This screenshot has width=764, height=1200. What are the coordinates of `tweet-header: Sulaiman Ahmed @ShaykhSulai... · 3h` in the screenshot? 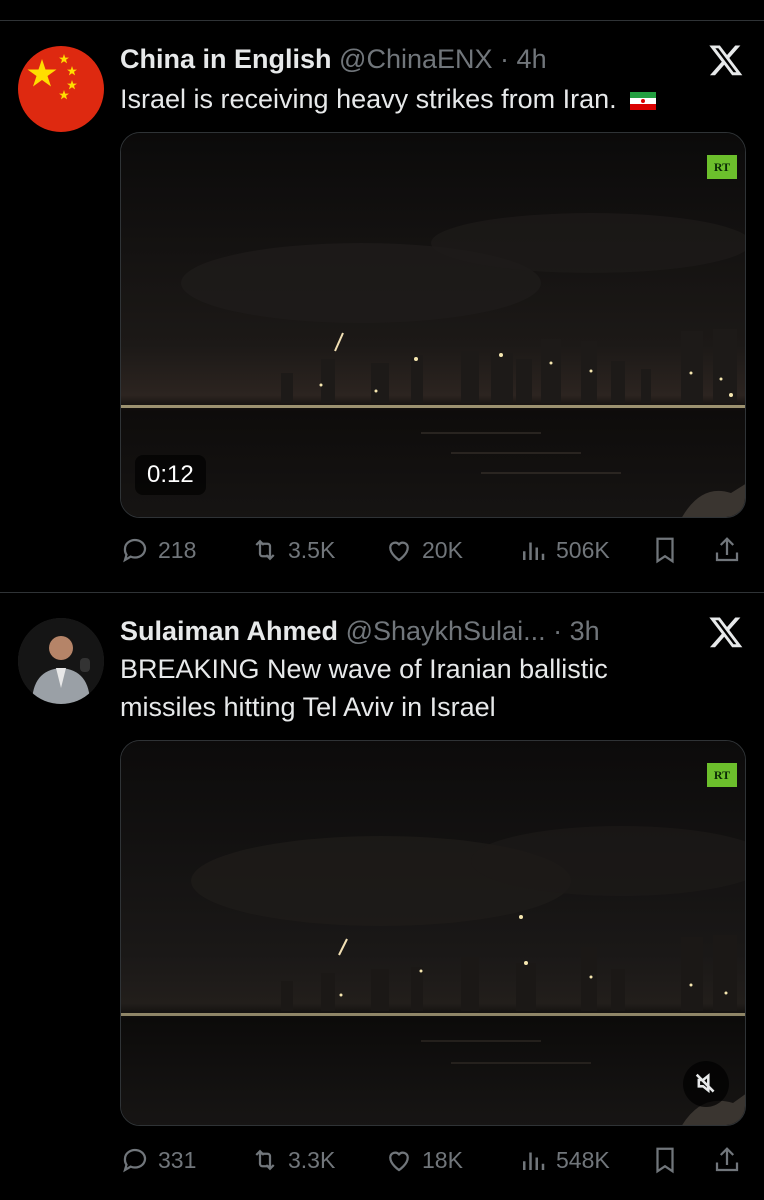 It's located at (397, 631).